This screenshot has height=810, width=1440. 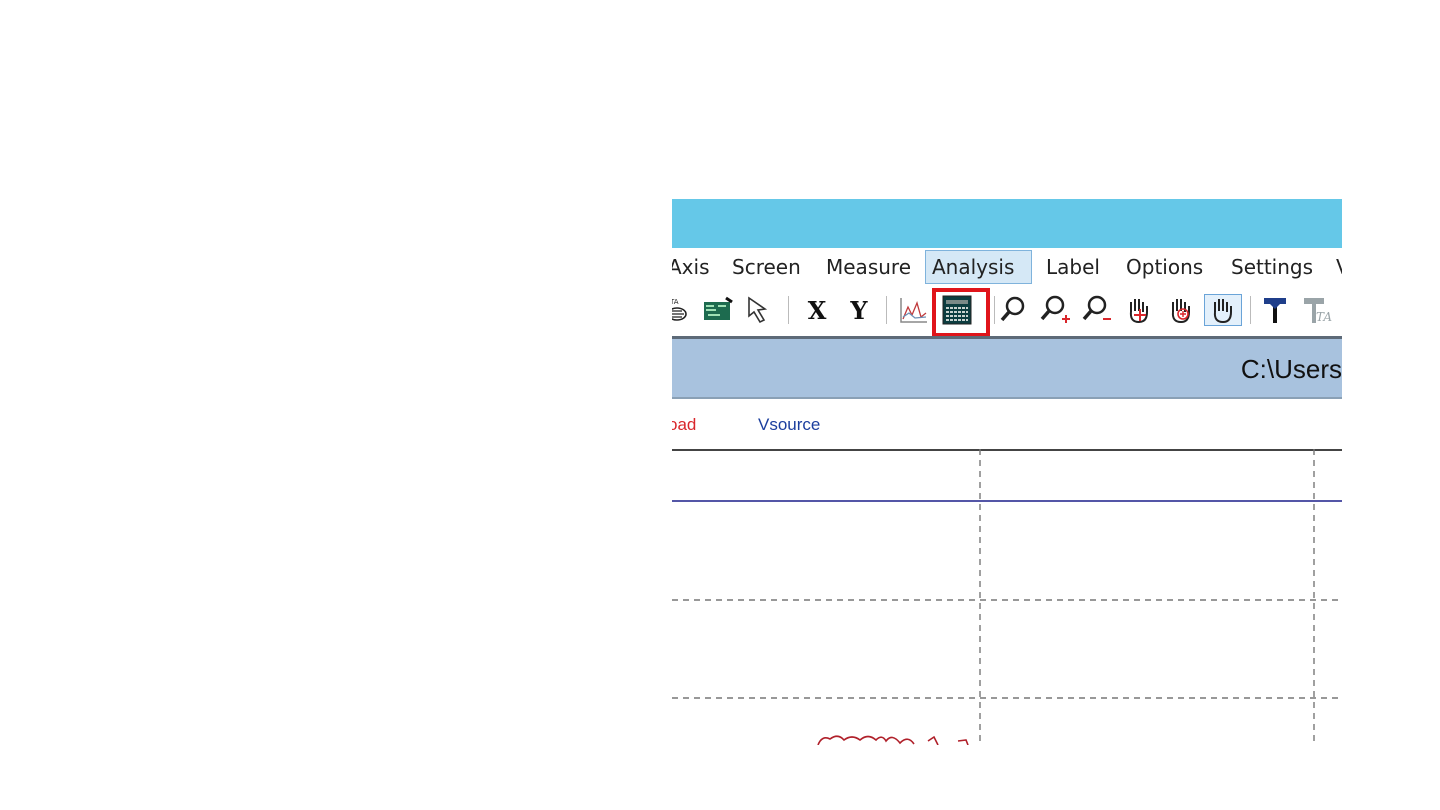 What do you see at coordinates (1007, 368) in the screenshot?
I see `path-bar: C:\Users` at bounding box center [1007, 368].